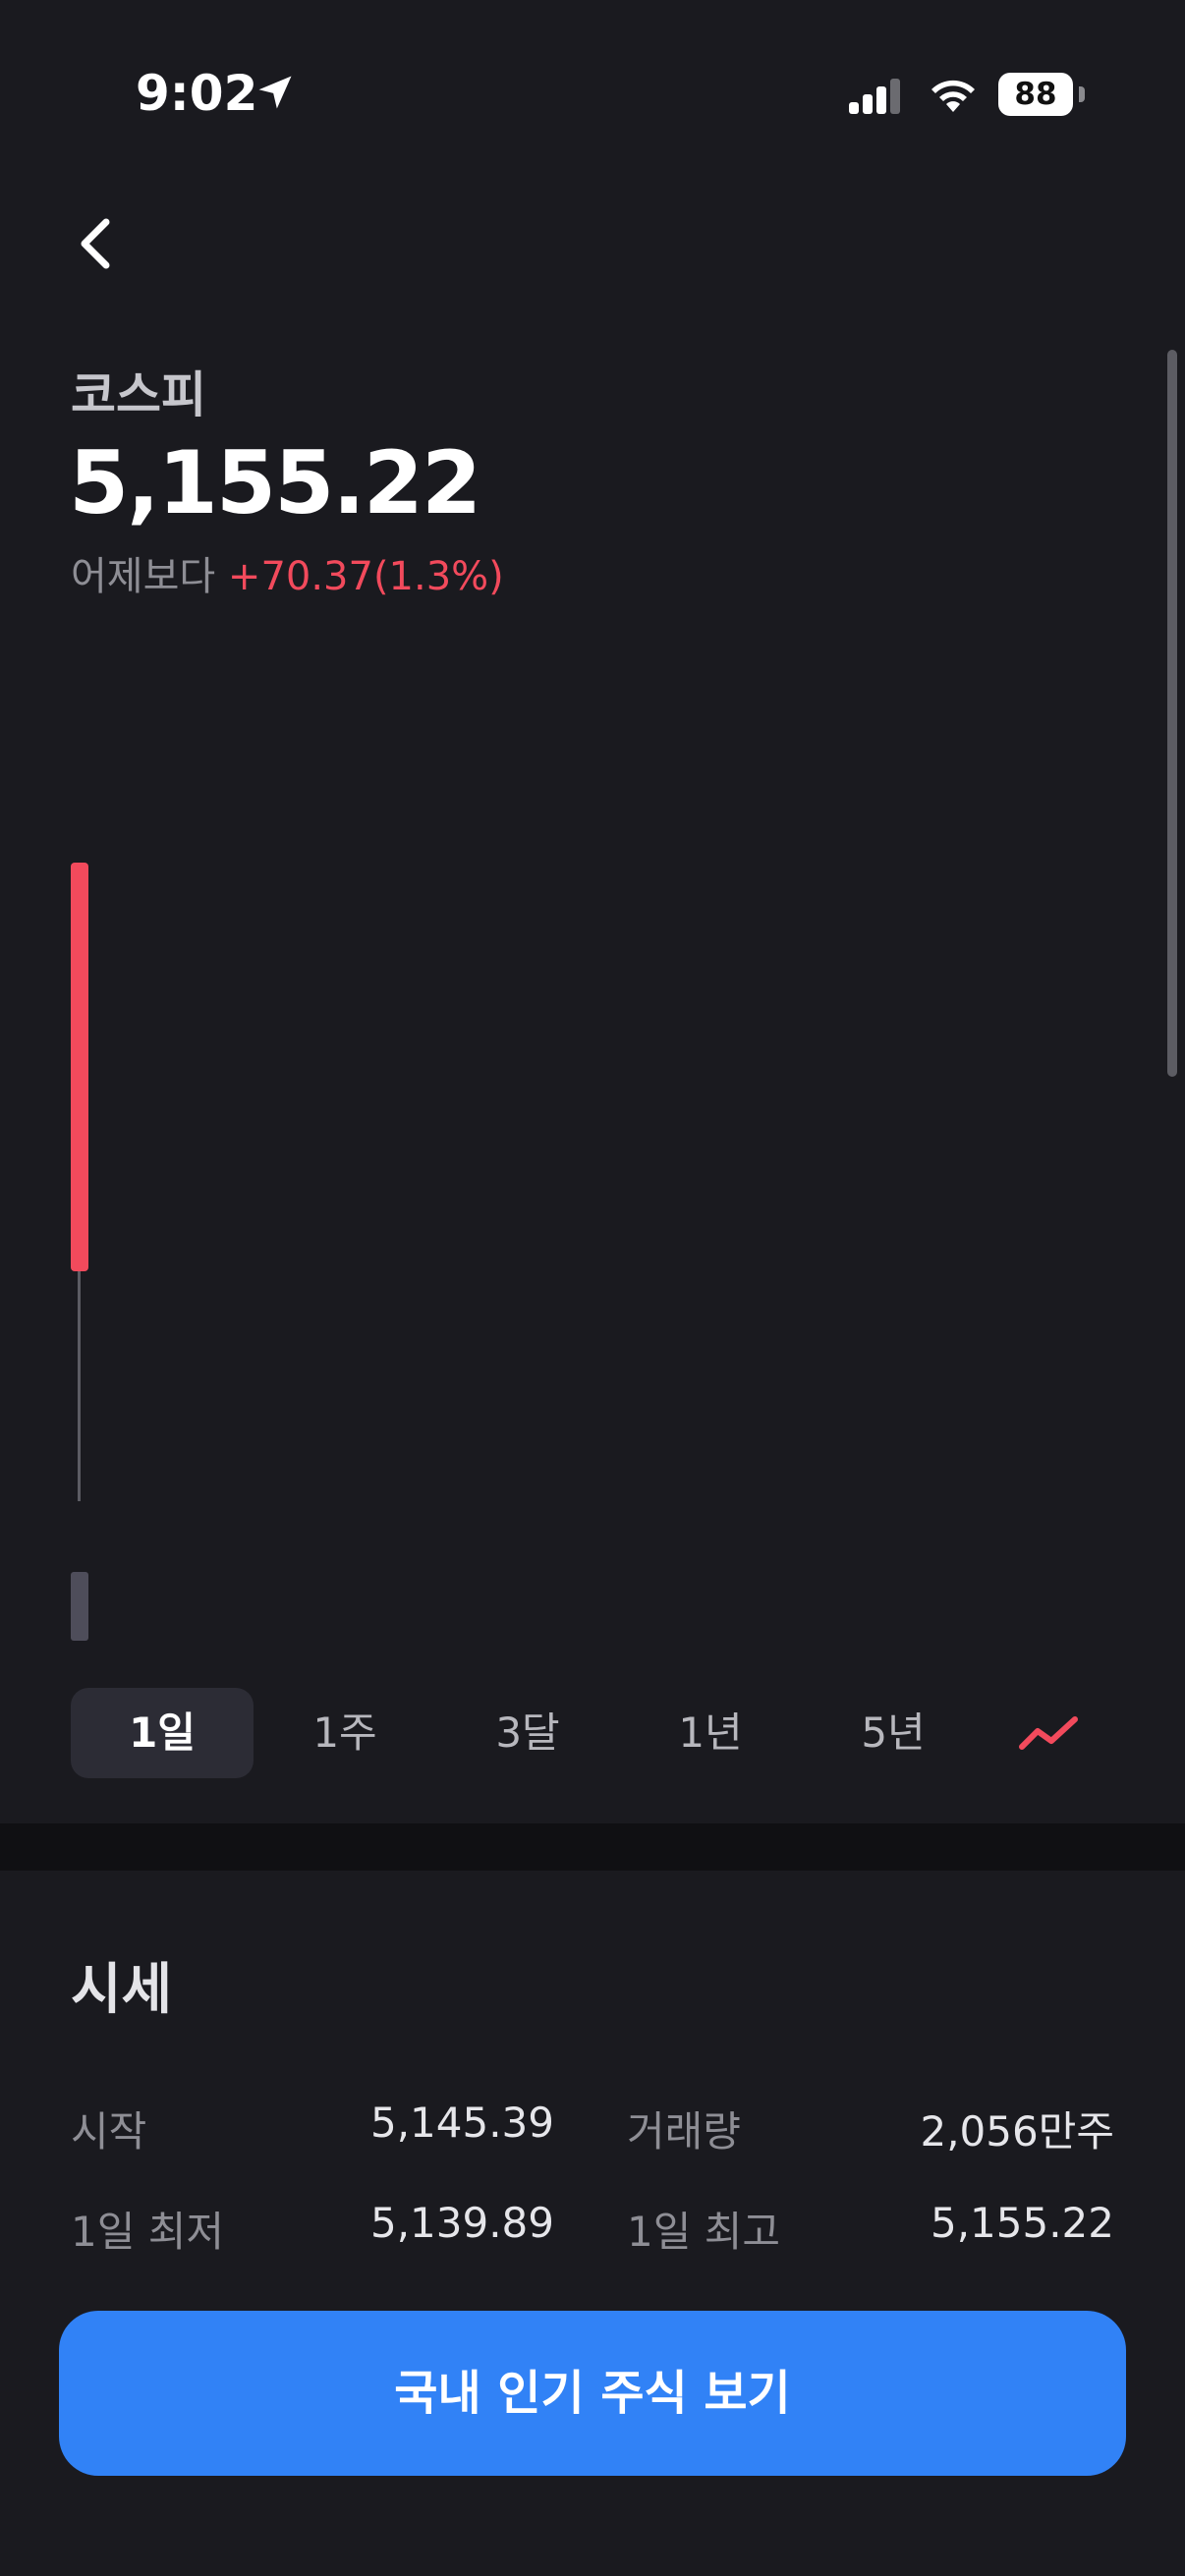 The height and width of the screenshot is (2576, 1185). What do you see at coordinates (1017, 2131) in the screenshot?
I see `stat-value-volume: 2,056만주` at bounding box center [1017, 2131].